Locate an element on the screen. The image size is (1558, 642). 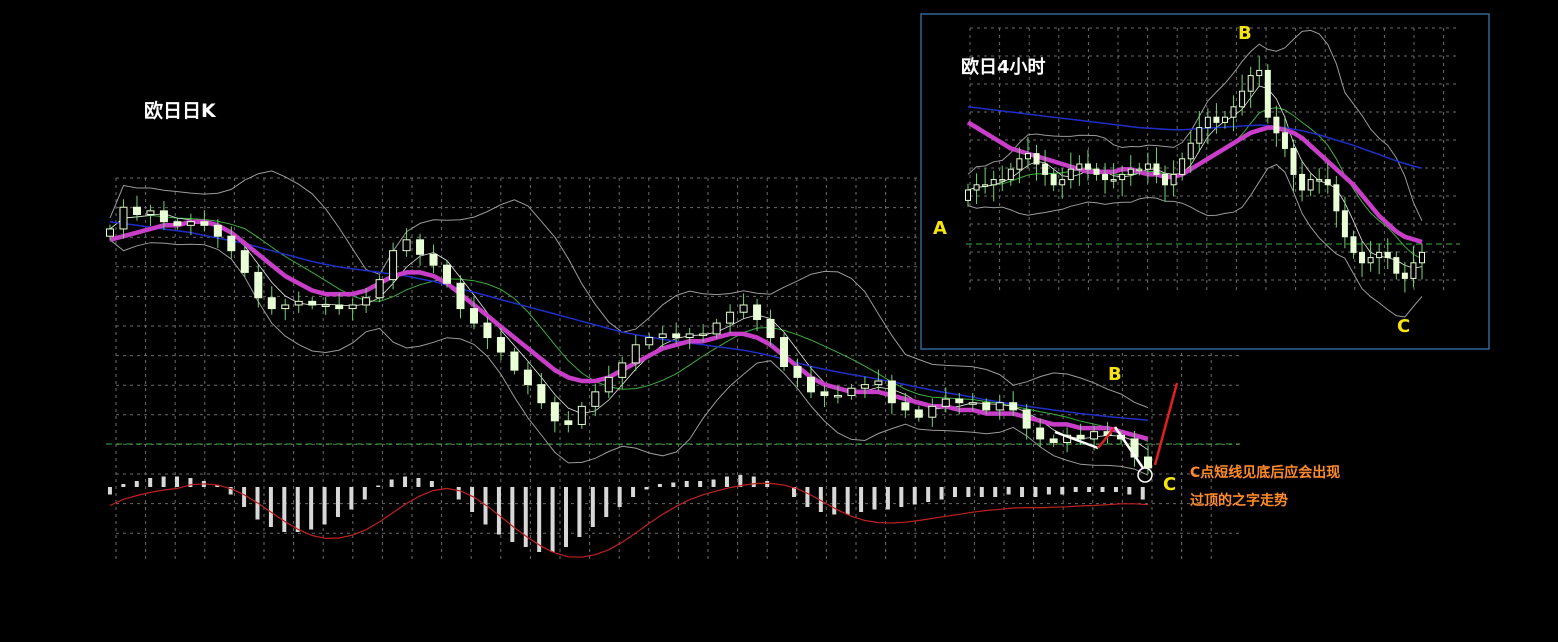
annotation-note-line1: C点短线见底后应会出现 is located at coordinates (1265, 473).